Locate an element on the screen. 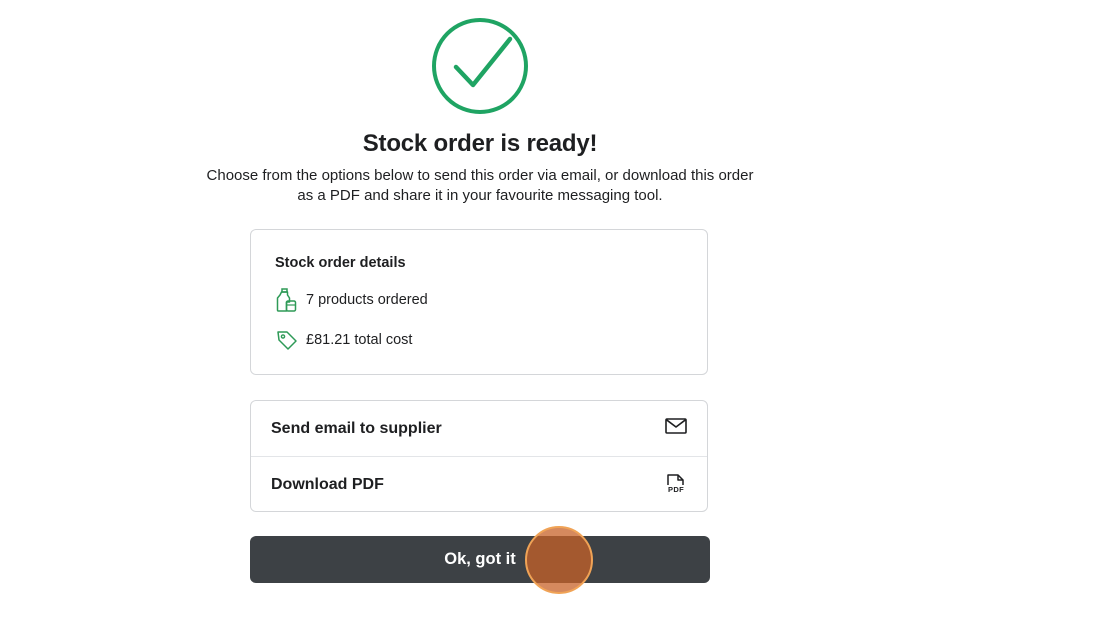 This screenshot has height=626, width=1120. ok-got-it-button: Ok, got it is located at coordinates (480, 559).